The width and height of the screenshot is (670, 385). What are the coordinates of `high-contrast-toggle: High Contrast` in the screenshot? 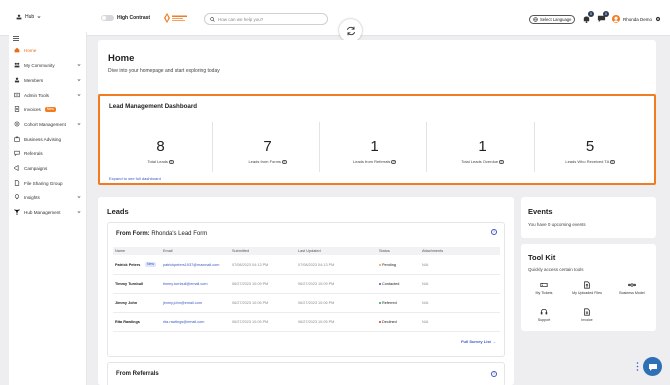 It's located at (125, 18).